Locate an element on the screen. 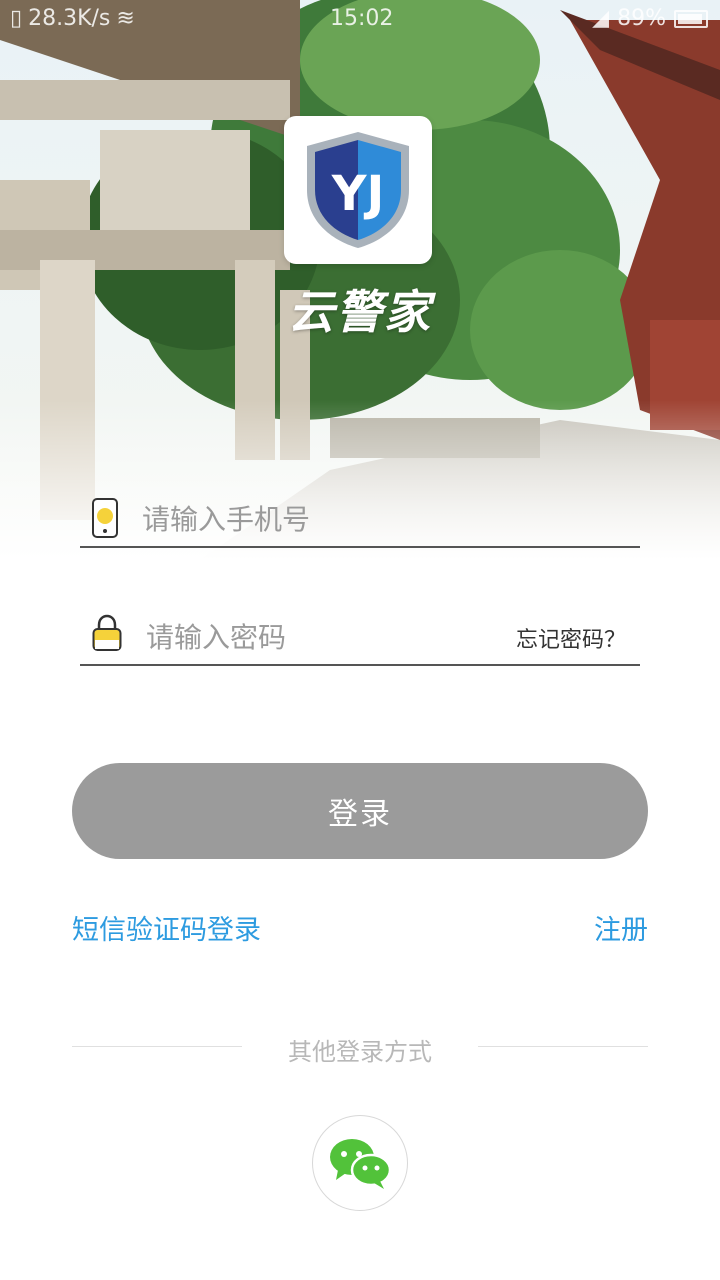  net-speed: 28.3K/s is located at coordinates (69, 18).